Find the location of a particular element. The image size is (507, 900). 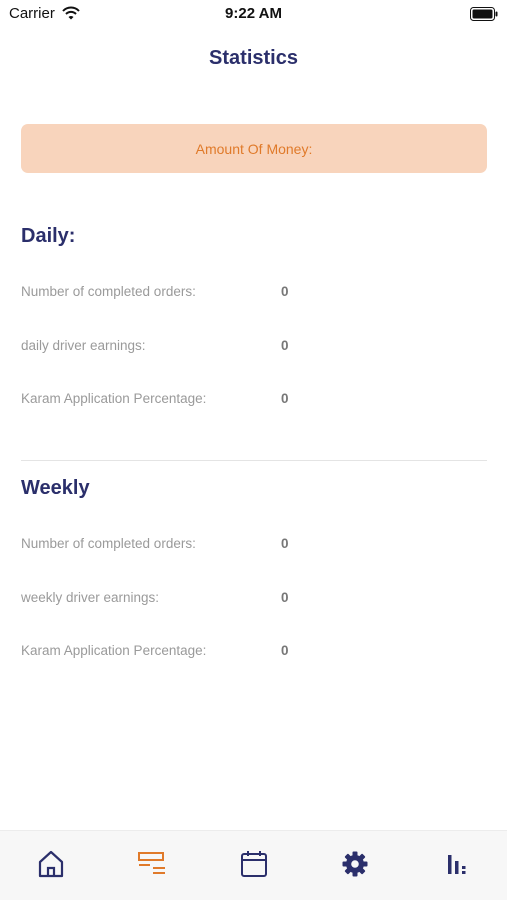

amount-of-money-card: Amount Of Money: is located at coordinates (254, 148).